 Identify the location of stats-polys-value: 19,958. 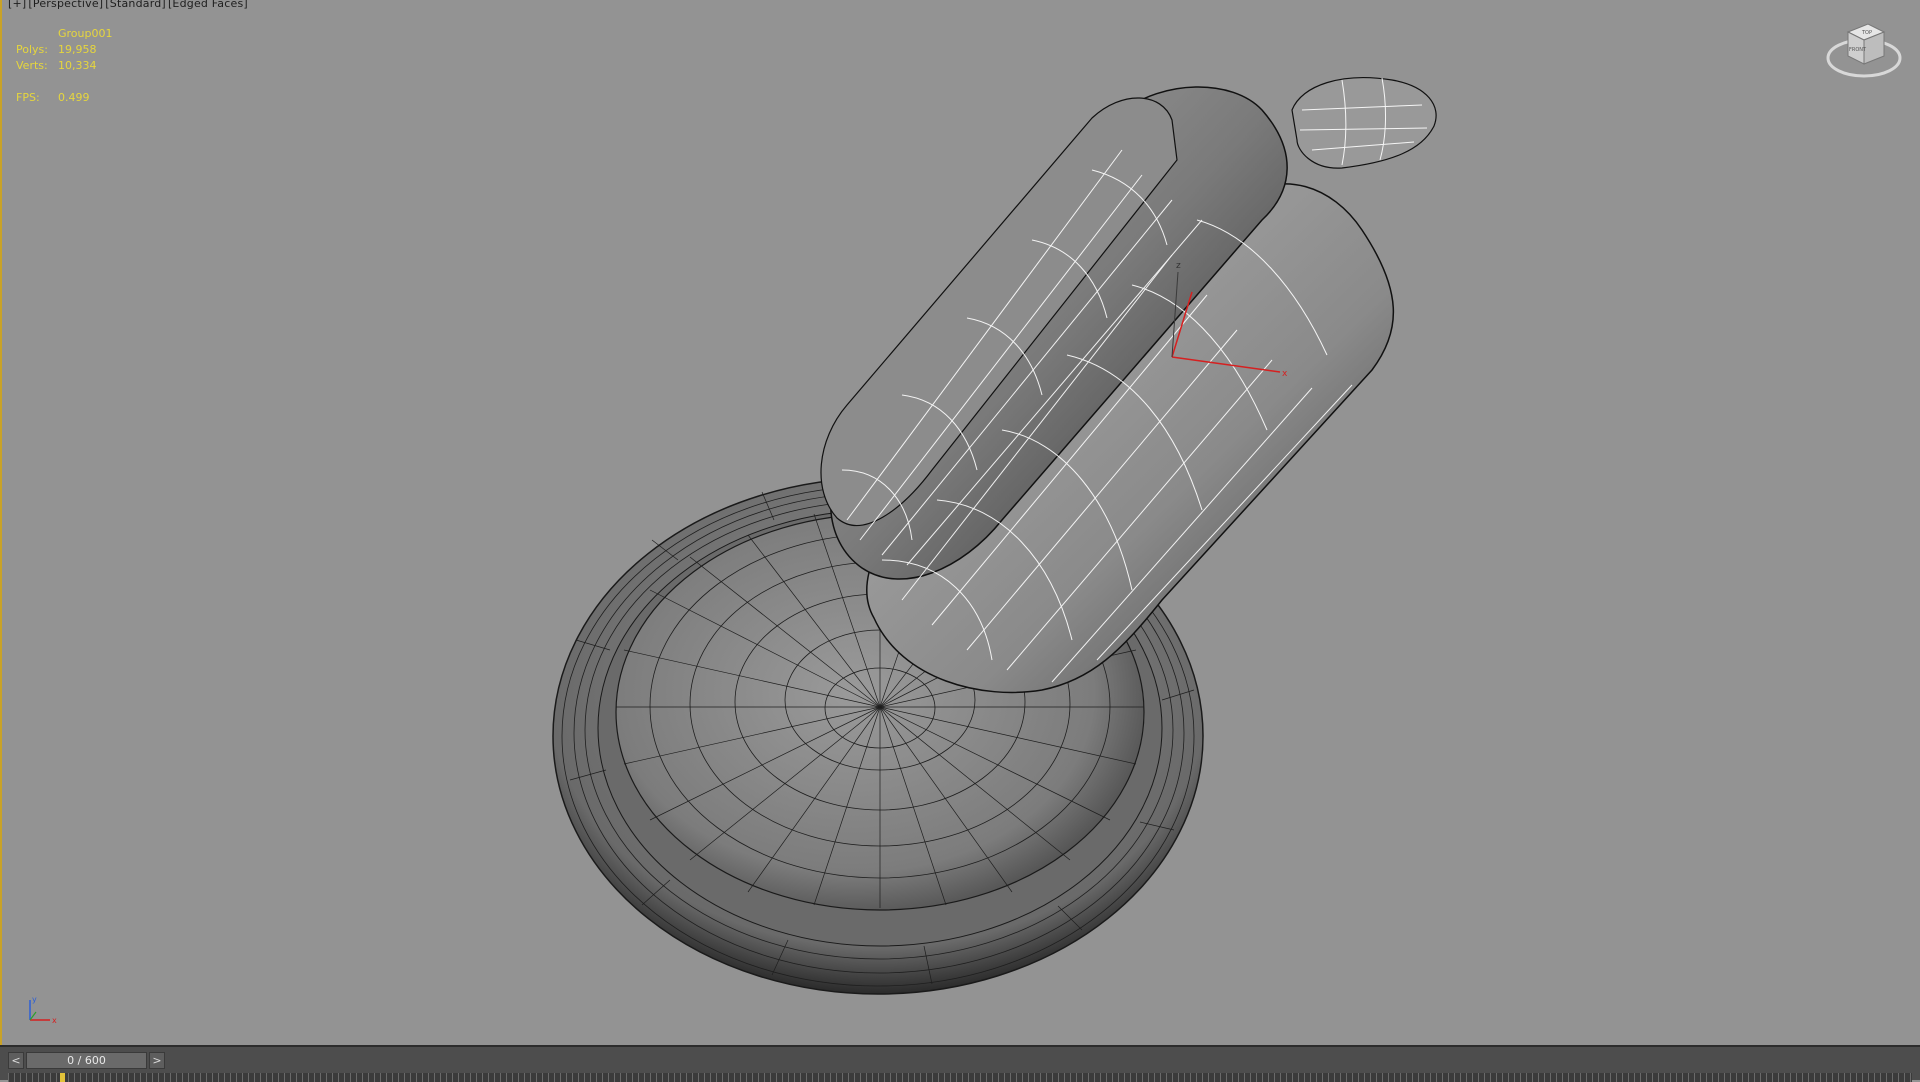
(77, 49).